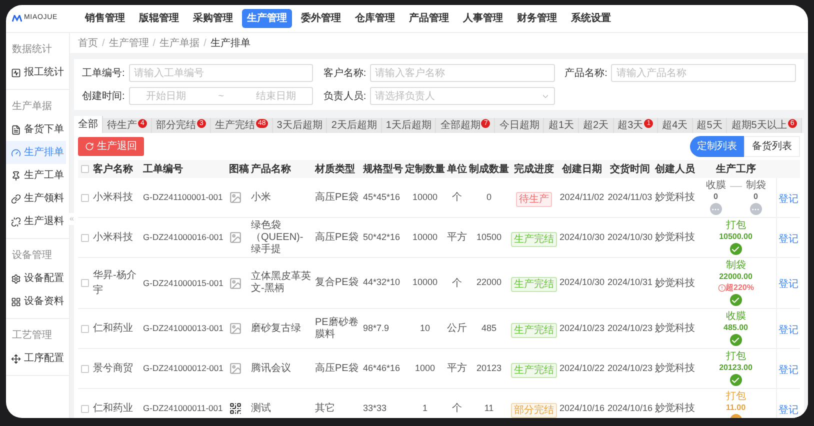 The image size is (814, 426). I want to click on table-cell: 50*42*16, so click(383, 238).